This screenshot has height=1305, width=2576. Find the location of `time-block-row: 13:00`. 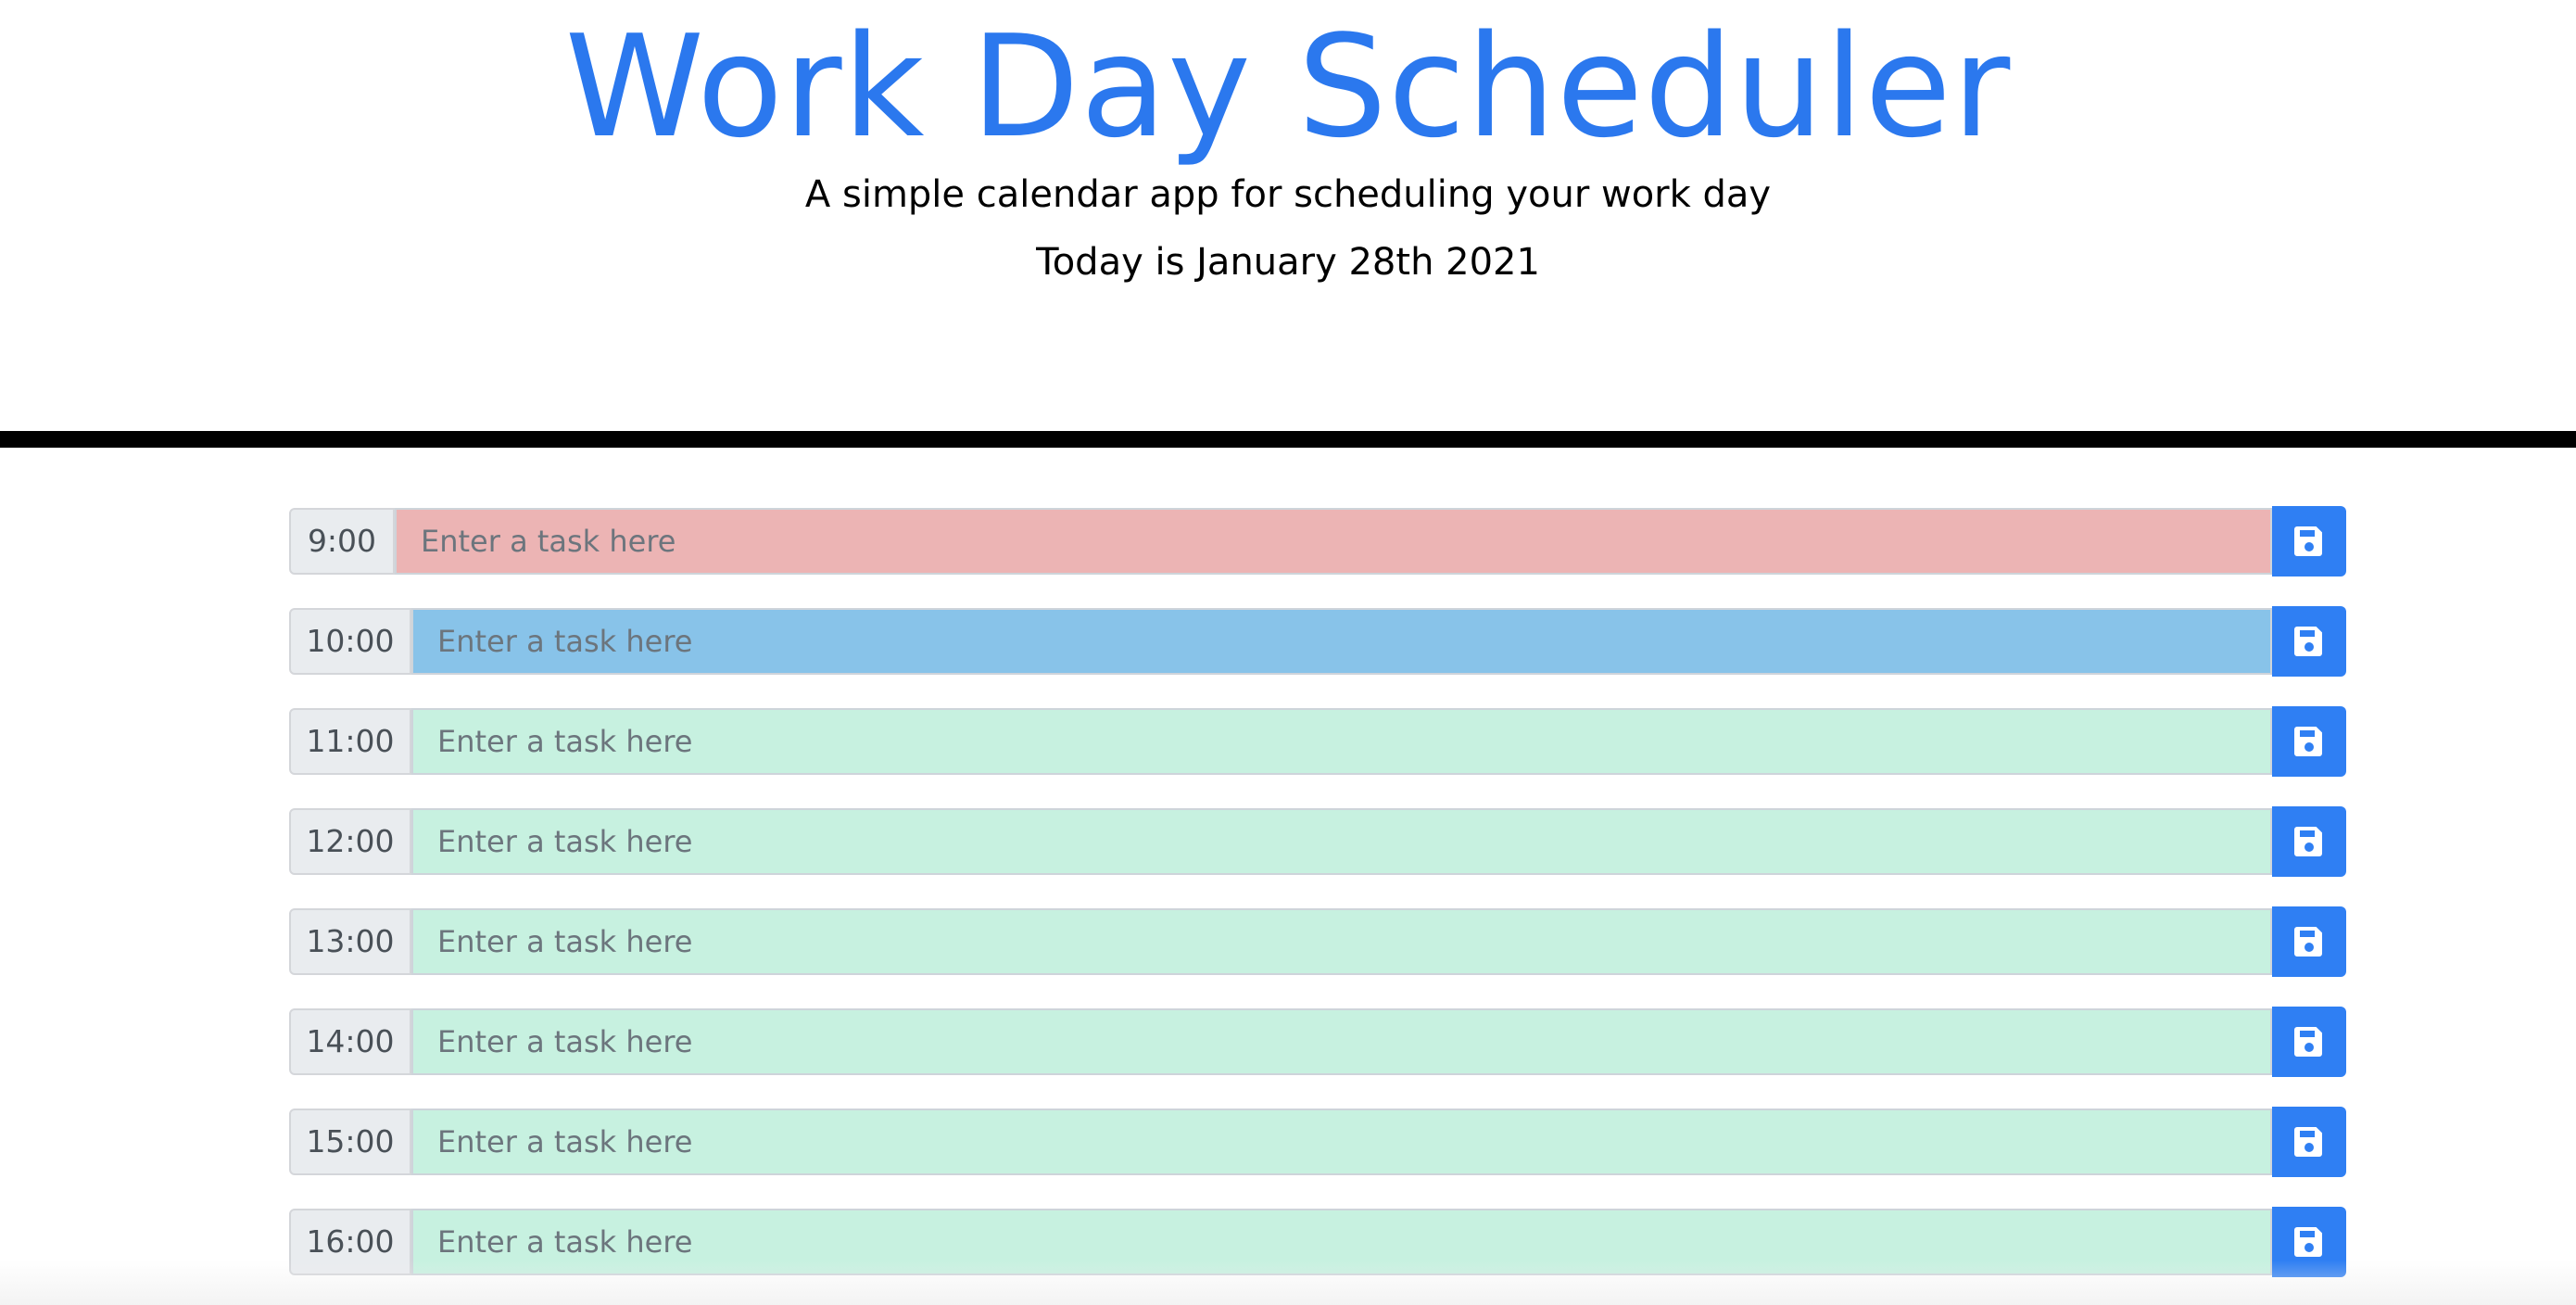

time-block-row: 13:00 is located at coordinates (1318, 941).